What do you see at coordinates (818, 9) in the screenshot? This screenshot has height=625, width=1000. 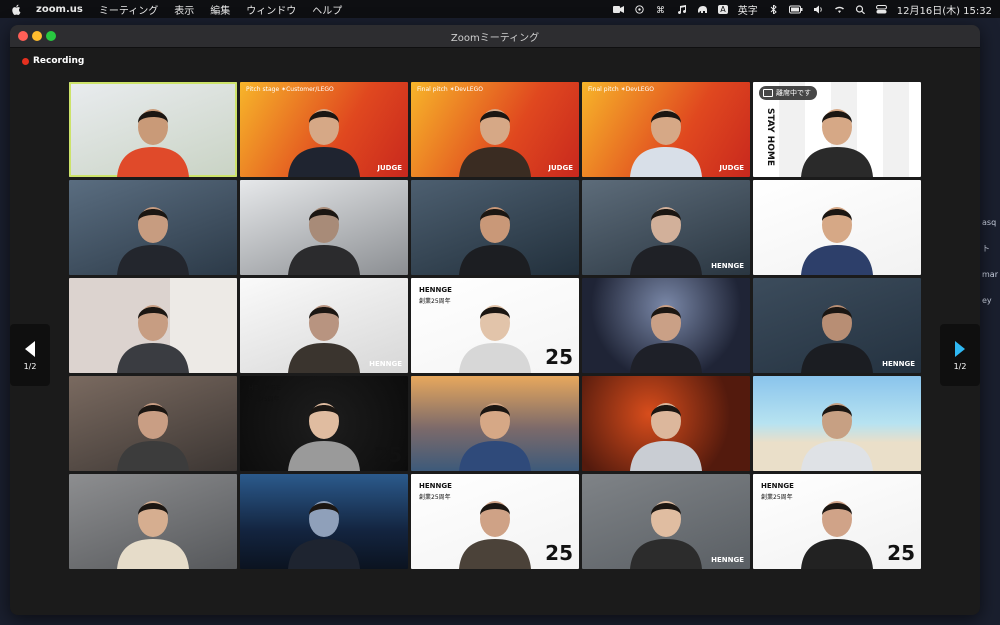 I see `volume-icon` at bounding box center [818, 9].